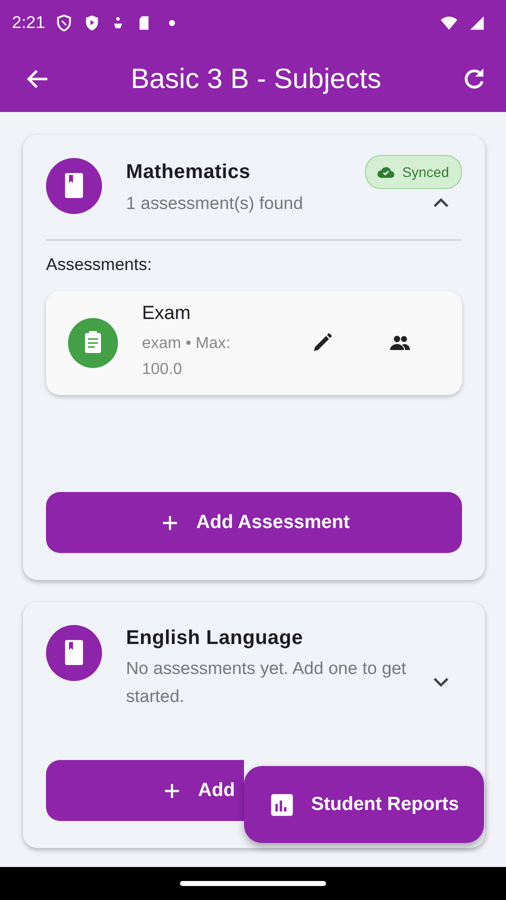  What do you see at coordinates (187, 357) in the screenshot?
I see `assessment-details: exam • Max: 100.0` at bounding box center [187, 357].